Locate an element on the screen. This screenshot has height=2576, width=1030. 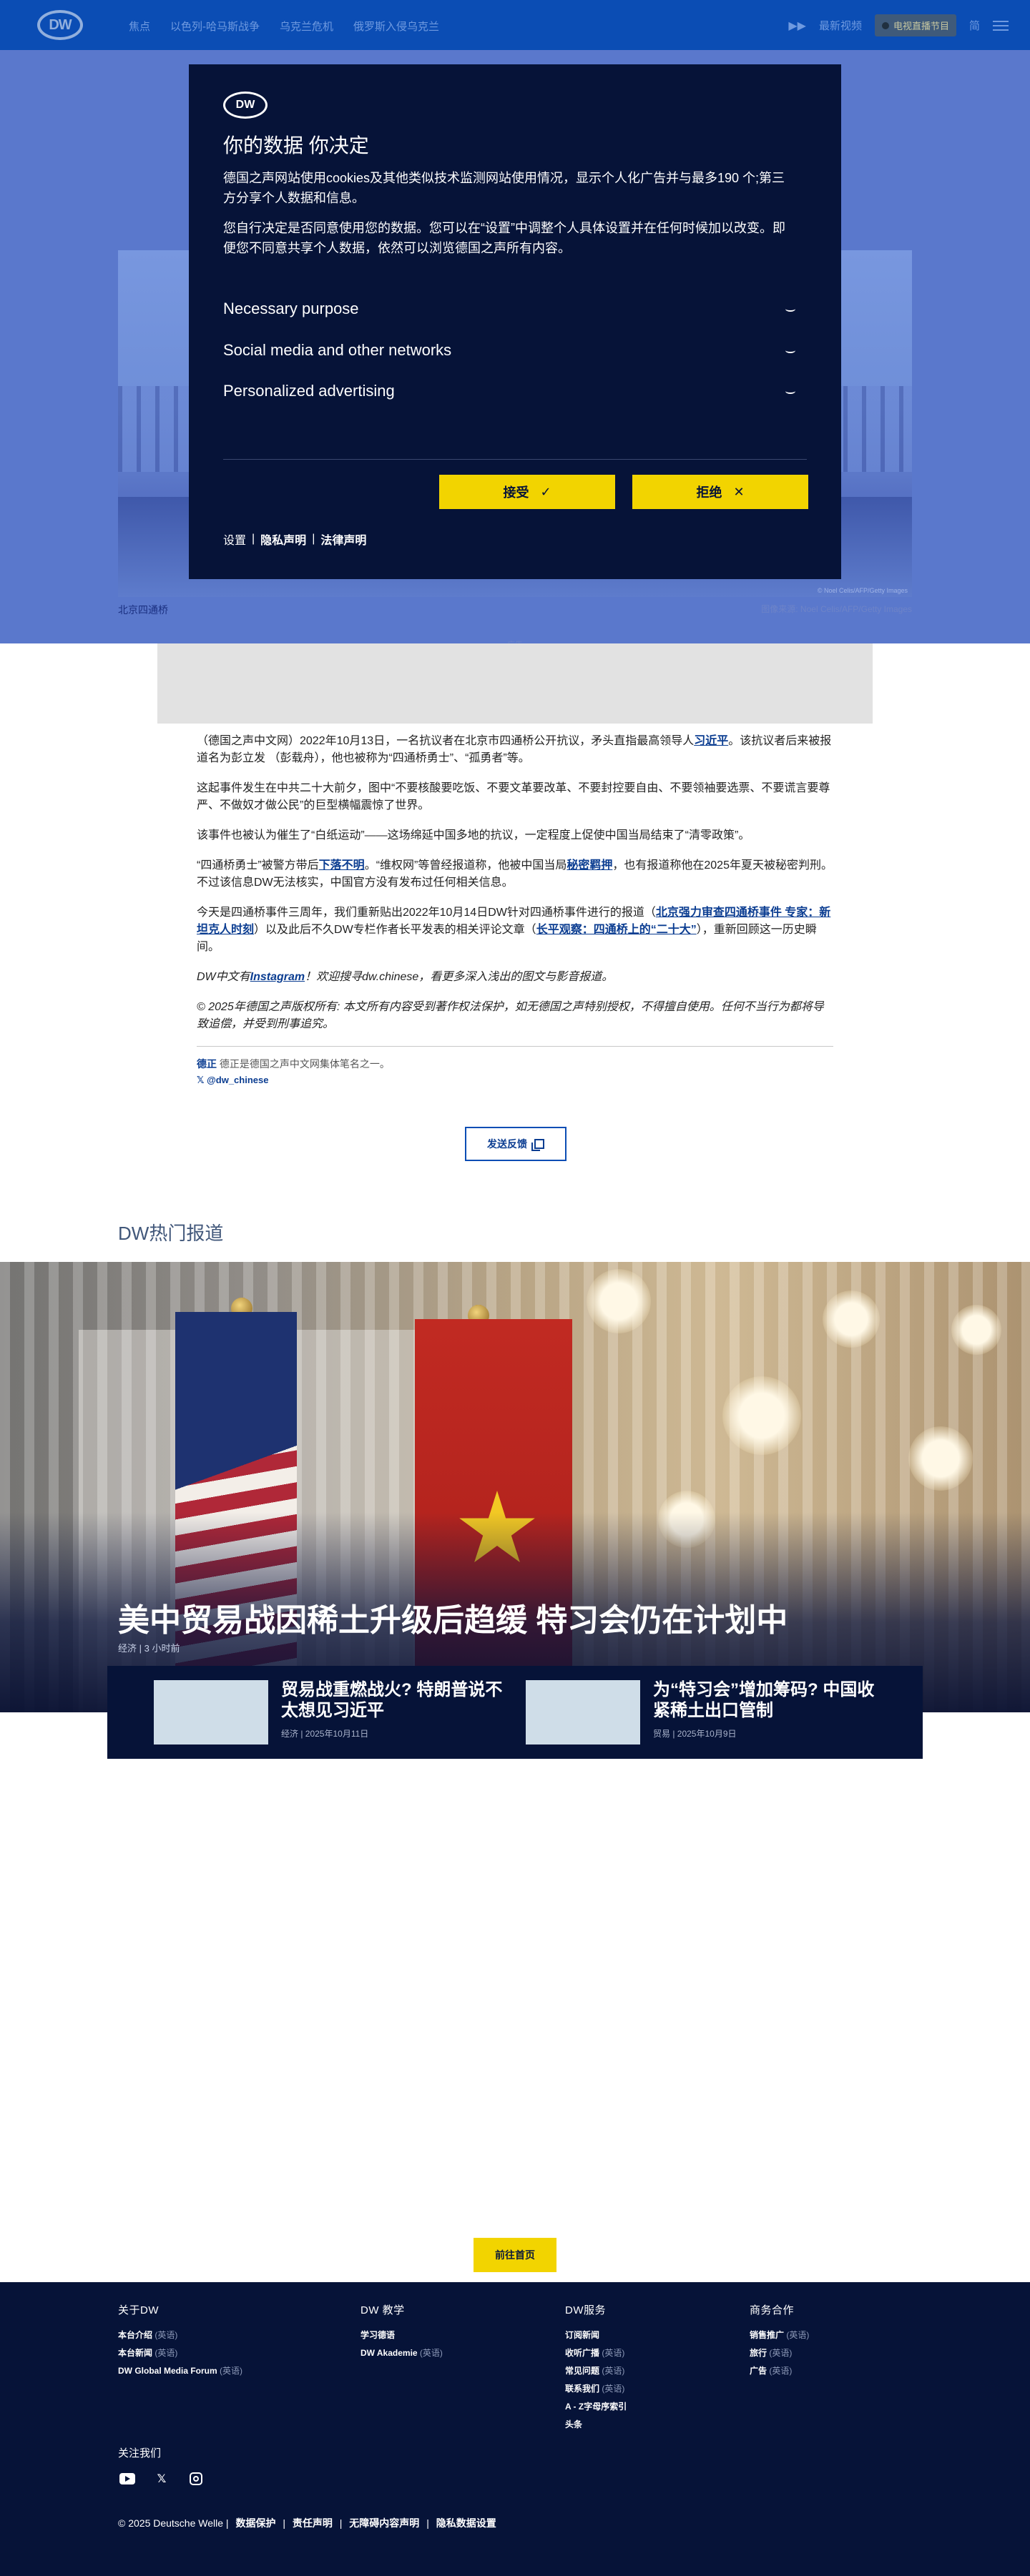
link-whereabouts-unknown: 下落不明 is located at coordinates (342, 865).